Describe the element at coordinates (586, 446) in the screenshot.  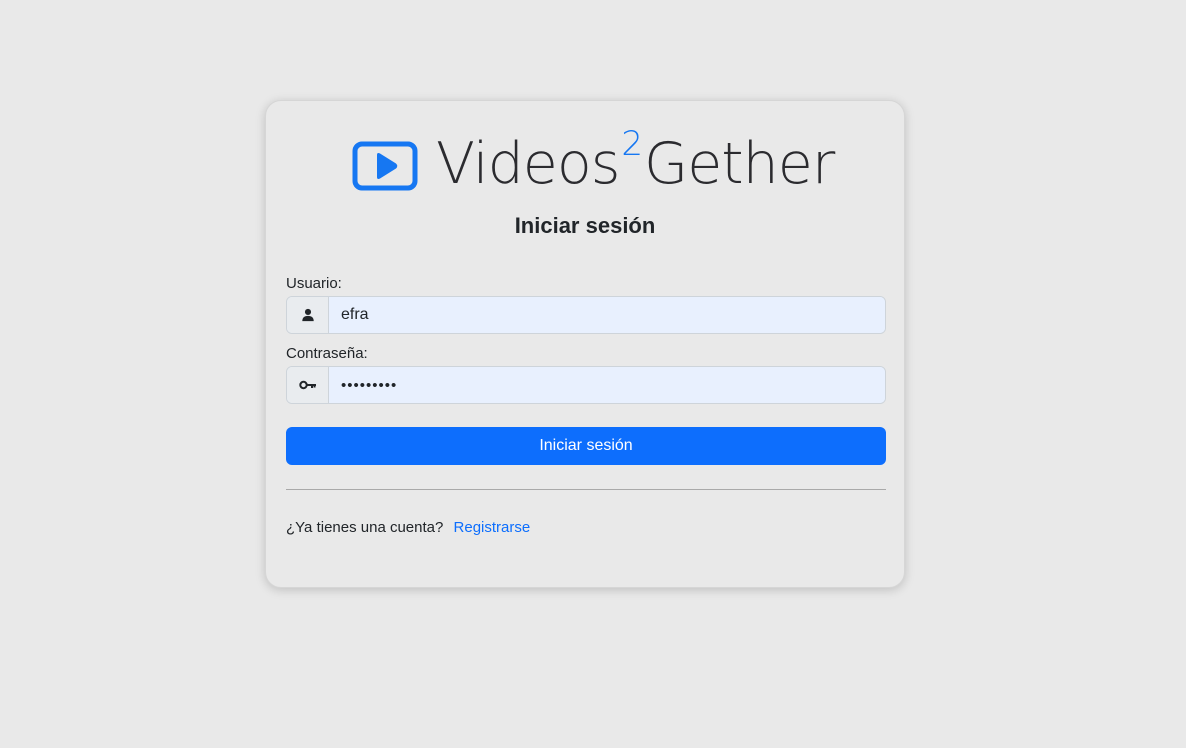
I see `login-button: Iniciar sesión` at that location.